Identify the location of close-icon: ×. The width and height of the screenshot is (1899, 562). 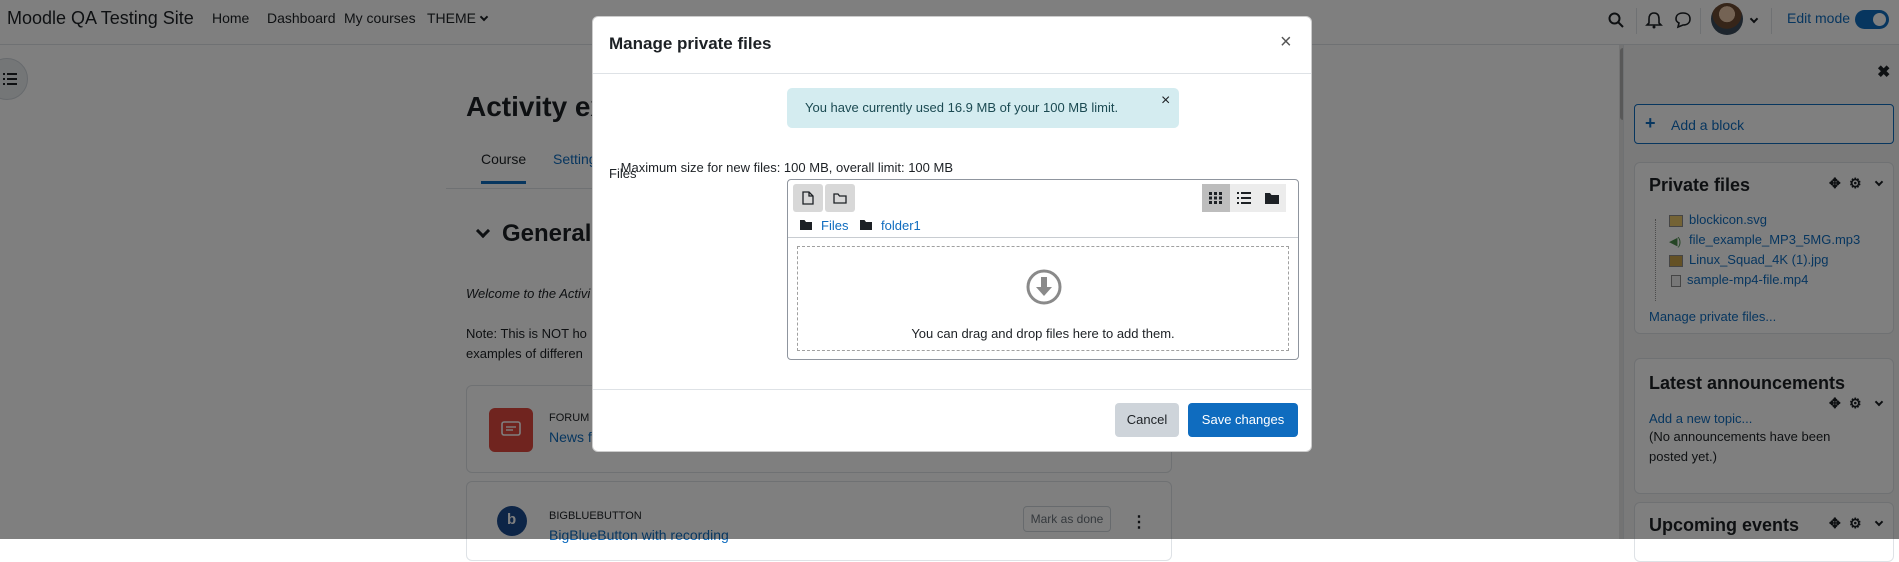
(1286, 42).